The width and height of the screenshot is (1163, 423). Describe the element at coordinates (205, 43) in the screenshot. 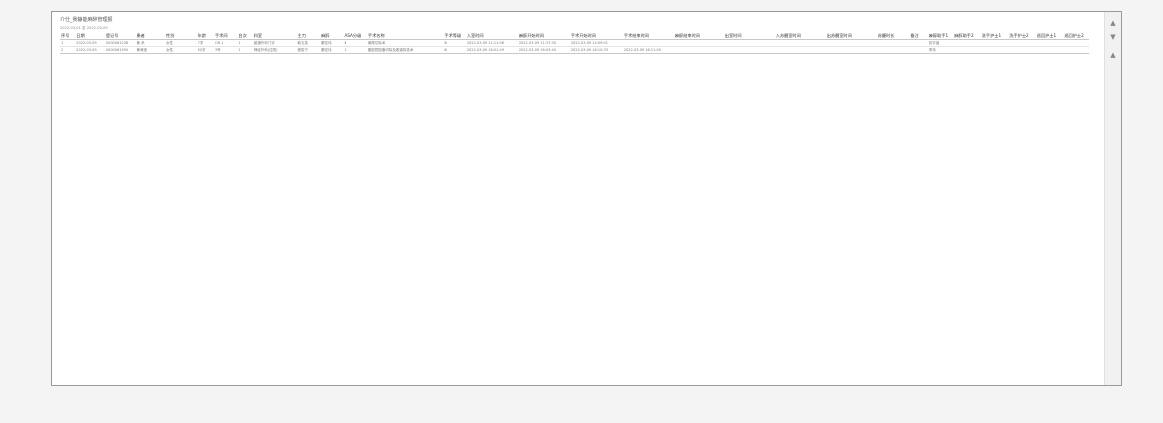

I see `table-cell: 7岁` at that location.